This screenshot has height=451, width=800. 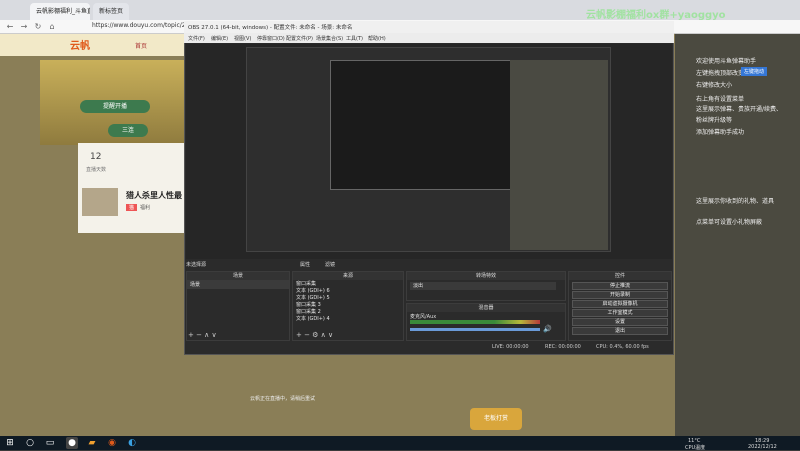 What do you see at coordinates (115, 106) in the screenshot?
I see `remind-live-button: 提醒开播` at bounding box center [115, 106].